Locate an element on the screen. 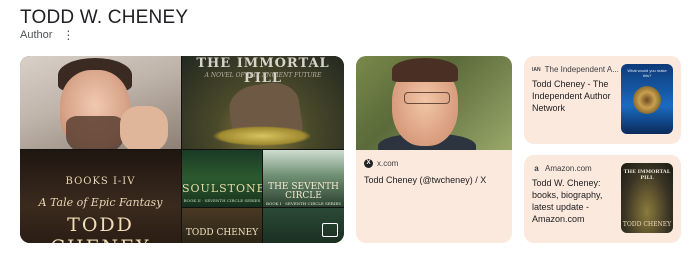 Image resolution: width=700 pixels, height=256 pixels. x-card-title: Todd Cheney (@twcheney) / X is located at coordinates (434, 180).